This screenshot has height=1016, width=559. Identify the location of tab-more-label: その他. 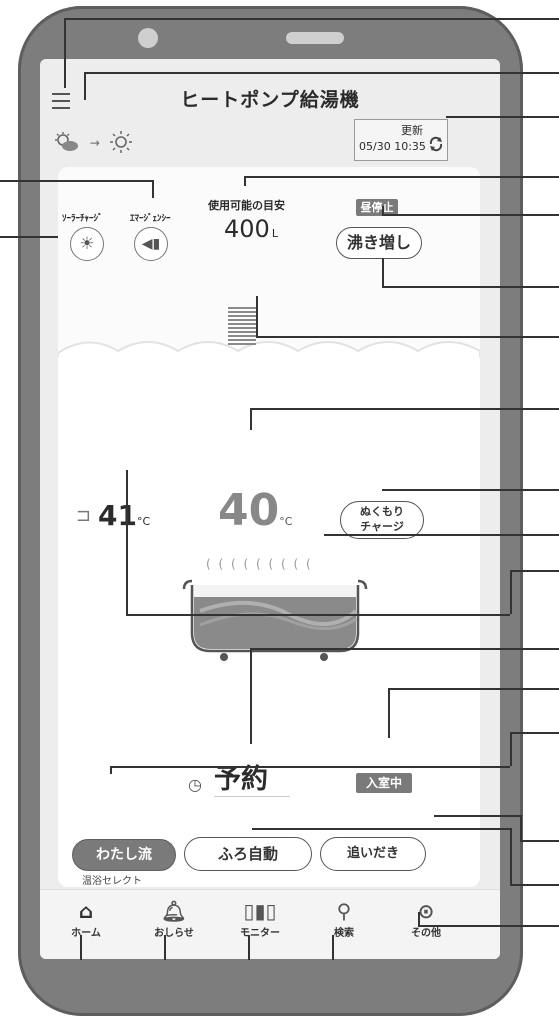
(426, 933).